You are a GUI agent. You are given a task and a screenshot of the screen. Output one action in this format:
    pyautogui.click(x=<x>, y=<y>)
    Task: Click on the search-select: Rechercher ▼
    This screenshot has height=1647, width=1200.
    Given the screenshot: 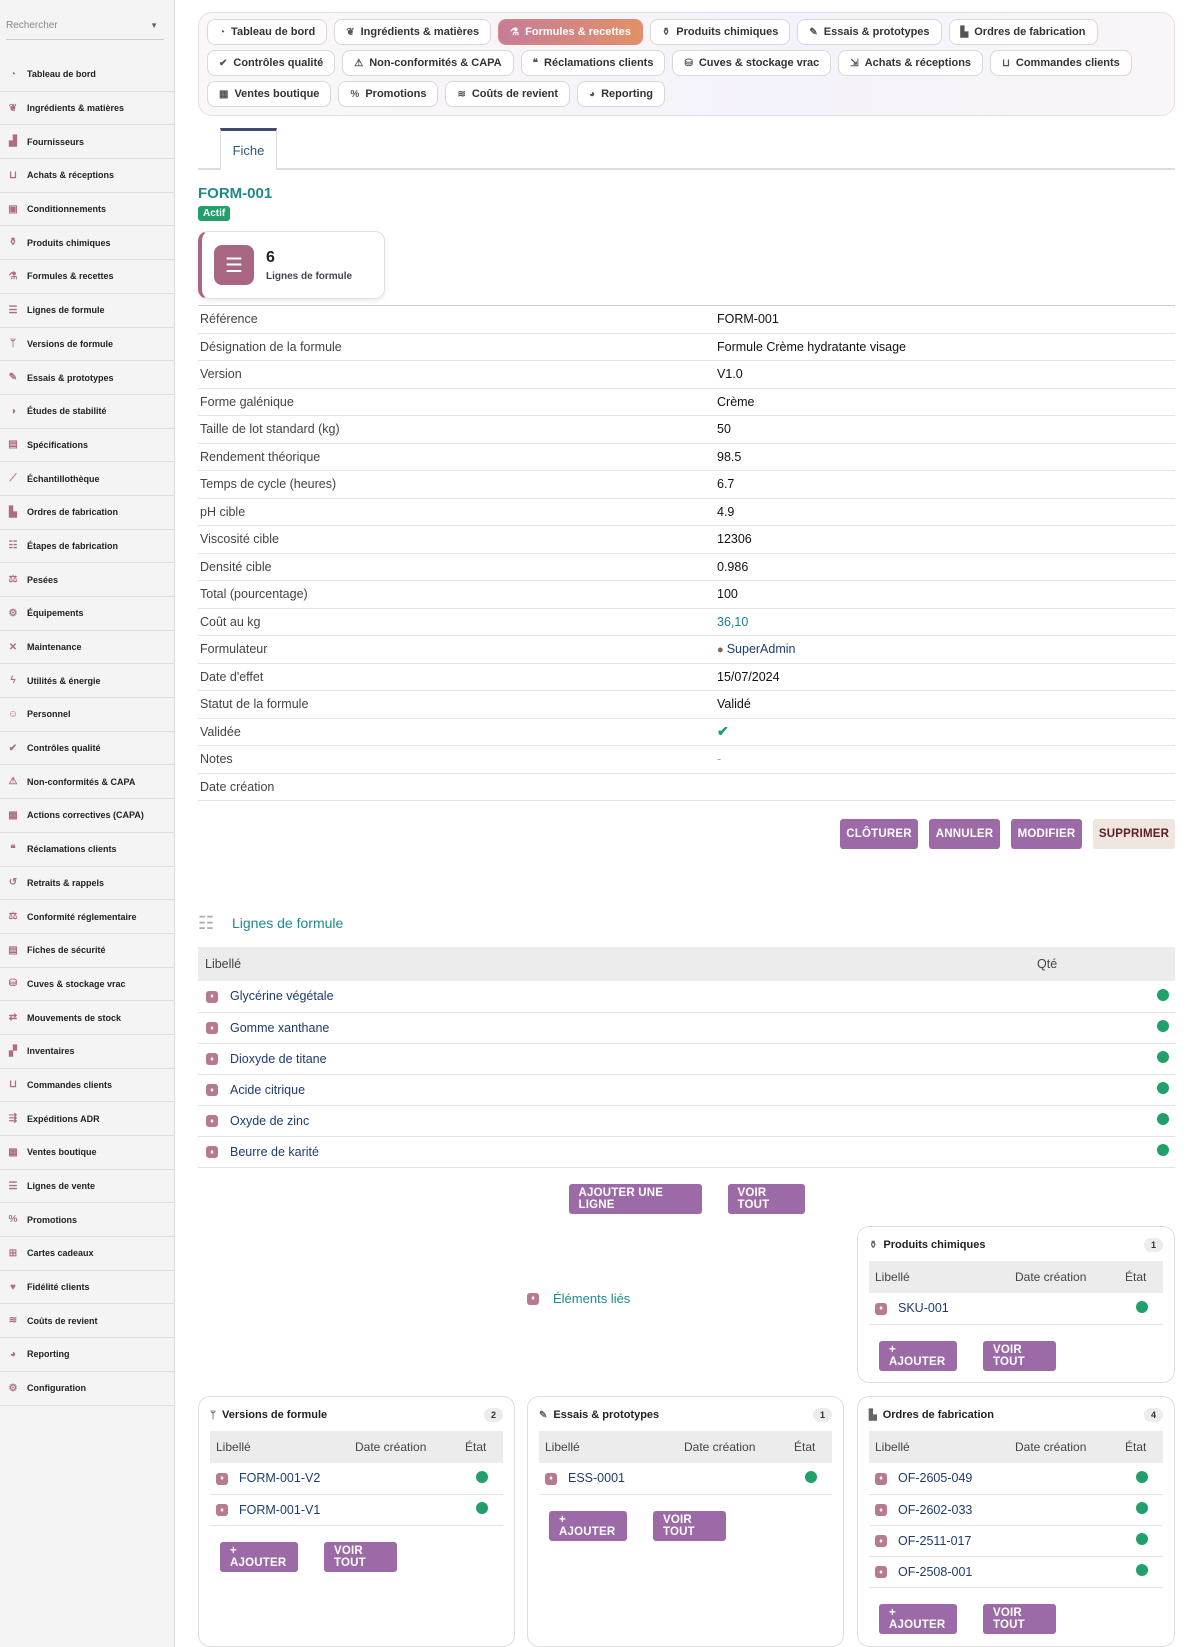 What is the action you would take?
    pyautogui.click(x=85, y=29)
    